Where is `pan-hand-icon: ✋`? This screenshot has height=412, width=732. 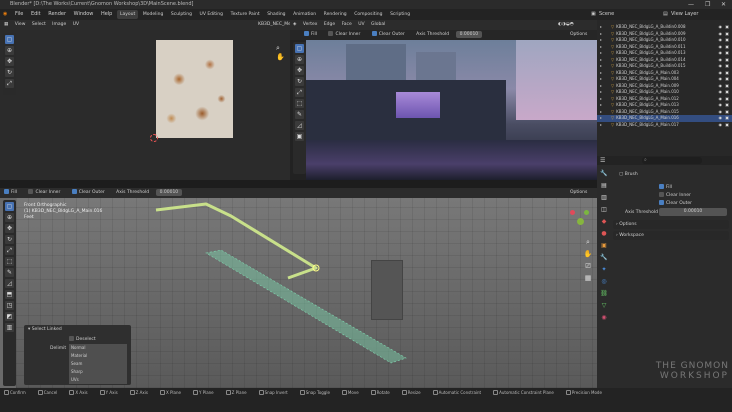
pan-hand-icon: ✋ is located at coordinates (281, 57).